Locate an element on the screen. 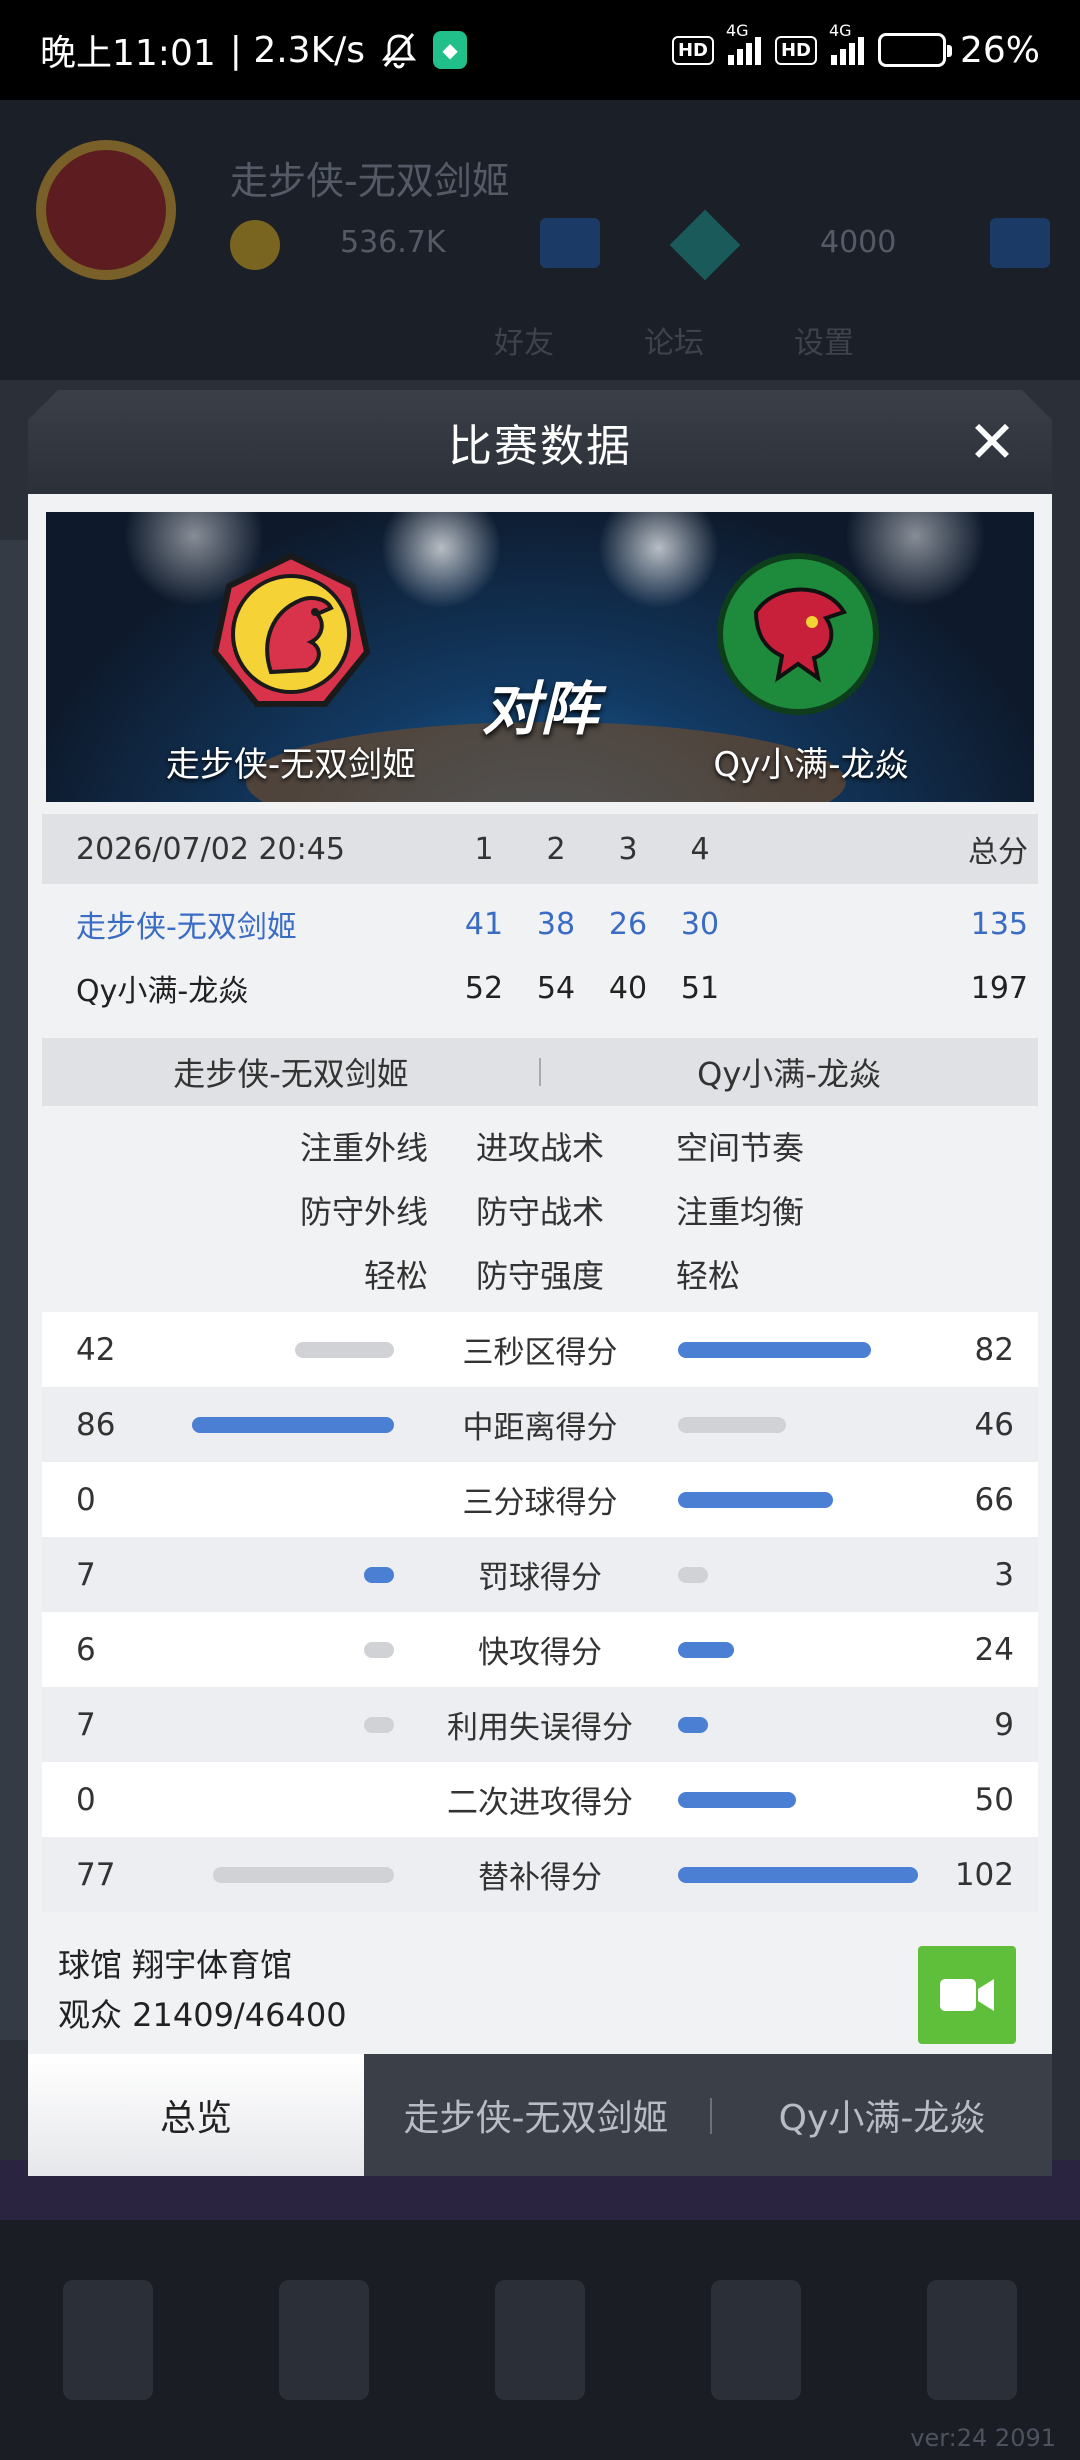 Image resolution: width=1080 pixels, height=2460 pixels. tactic-away-value: 轻松 is located at coordinates (708, 1276).